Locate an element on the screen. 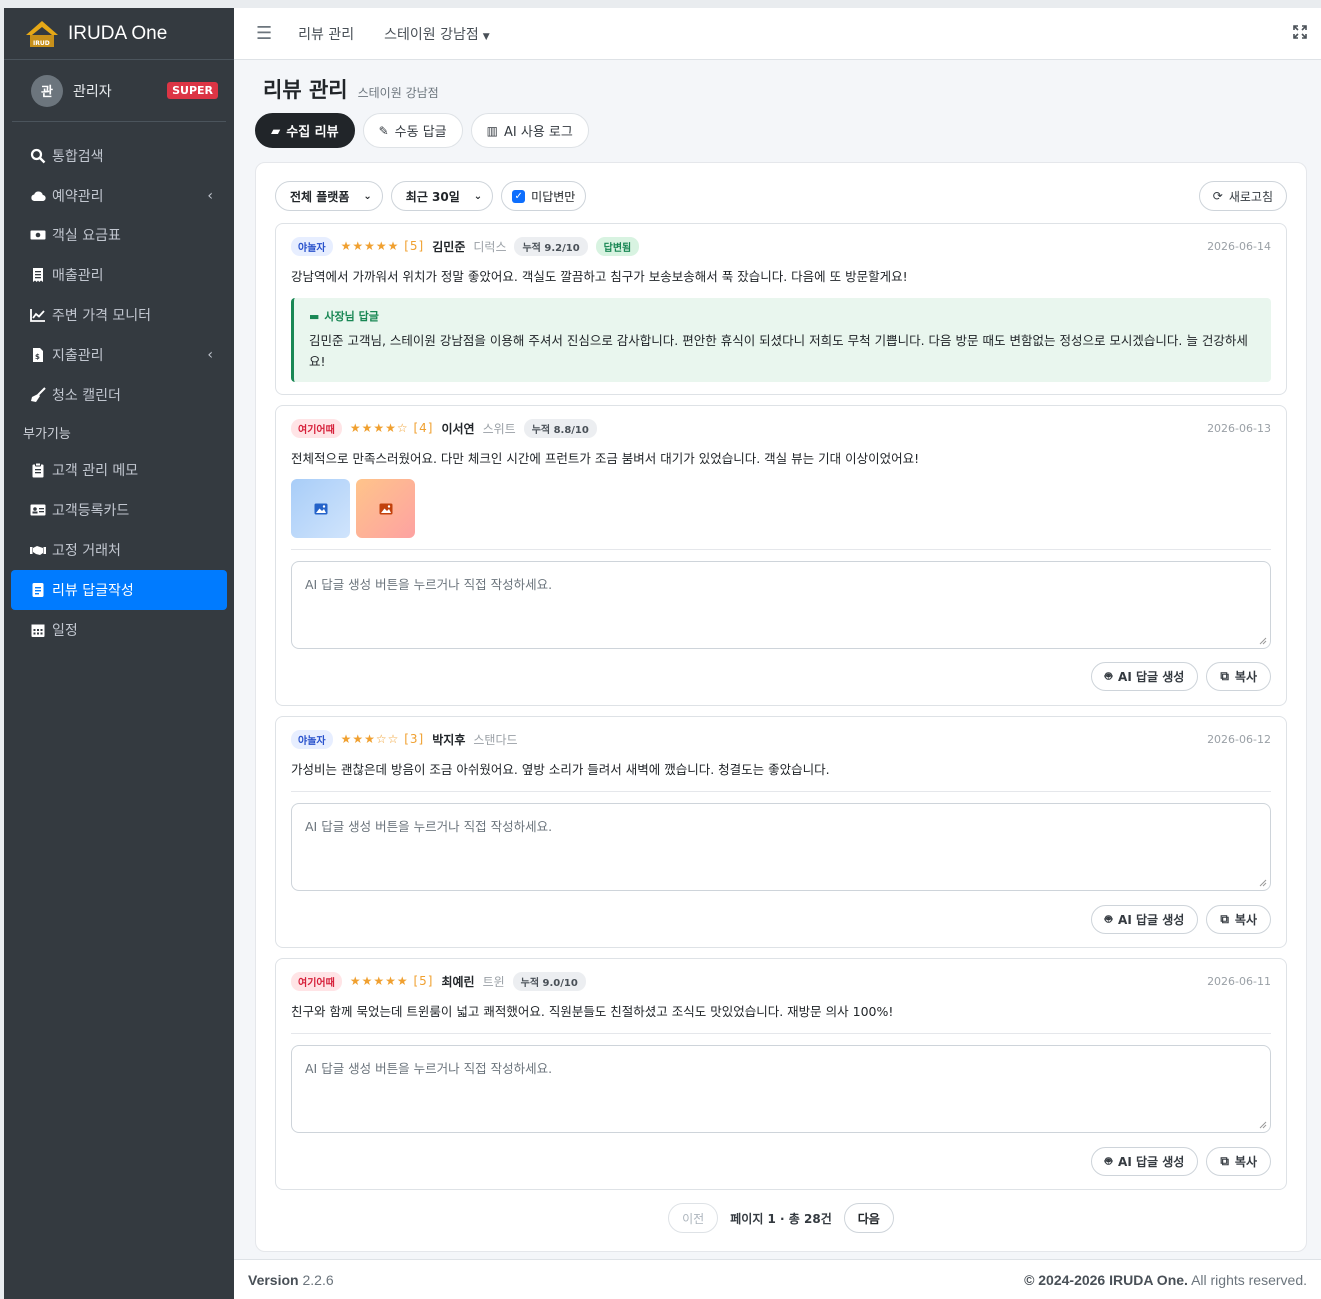  star-rating: ★★★☆☆ [3] is located at coordinates (383, 739).